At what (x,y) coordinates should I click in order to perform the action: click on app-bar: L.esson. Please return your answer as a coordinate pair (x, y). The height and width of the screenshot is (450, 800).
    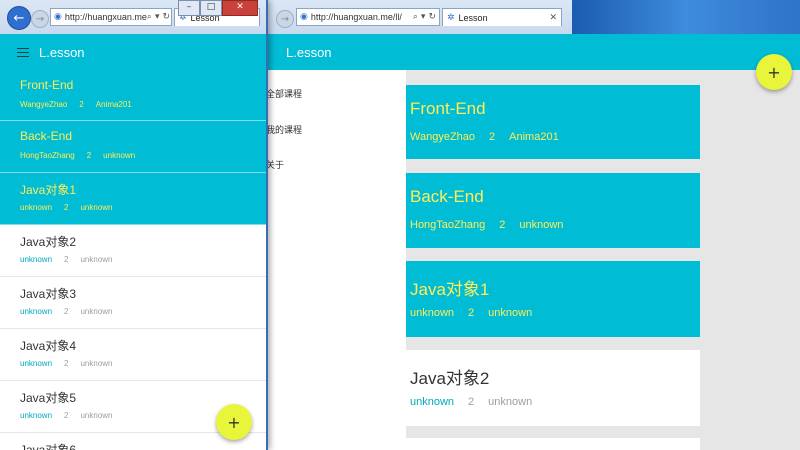
    Looking at the image, I should click on (533, 52).